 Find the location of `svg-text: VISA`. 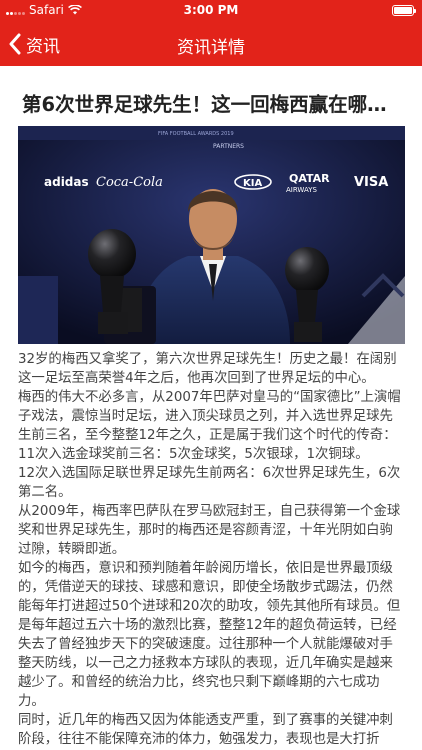

svg-text: VISA is located at coordinates (371, 182).